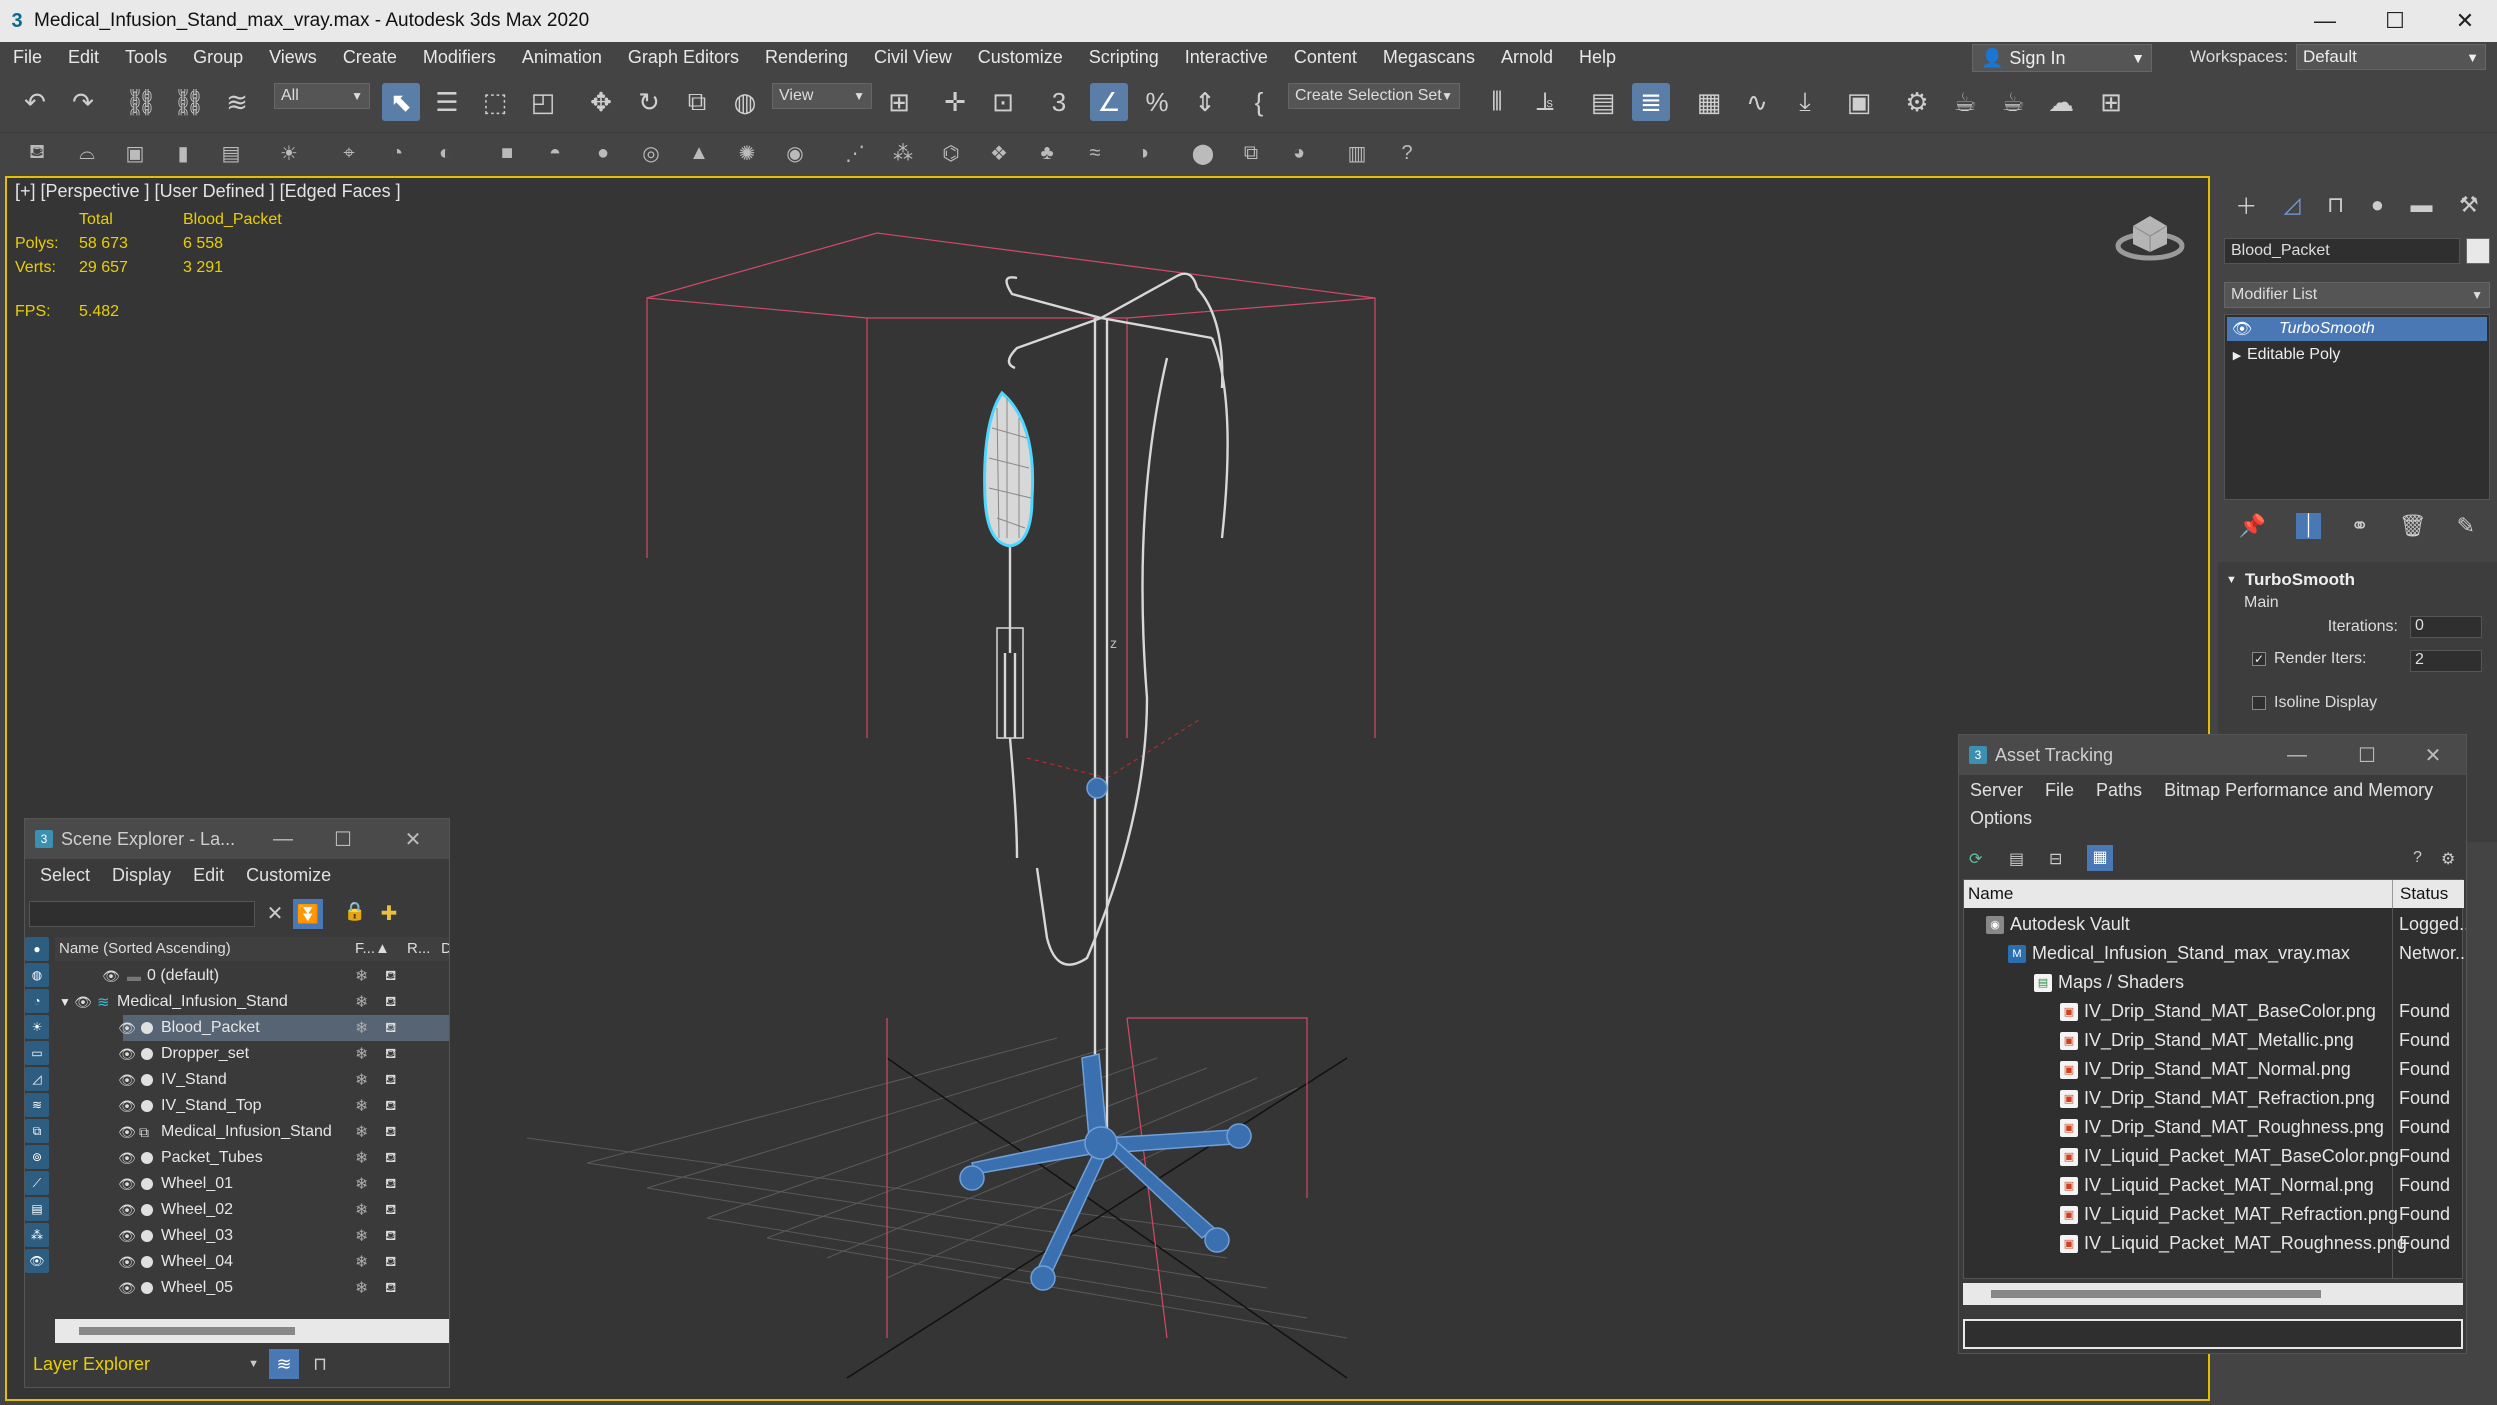 This screenshot has height=1405, width=2497. I want to click on at-menu-paths: Paths, so click(2119, 790).